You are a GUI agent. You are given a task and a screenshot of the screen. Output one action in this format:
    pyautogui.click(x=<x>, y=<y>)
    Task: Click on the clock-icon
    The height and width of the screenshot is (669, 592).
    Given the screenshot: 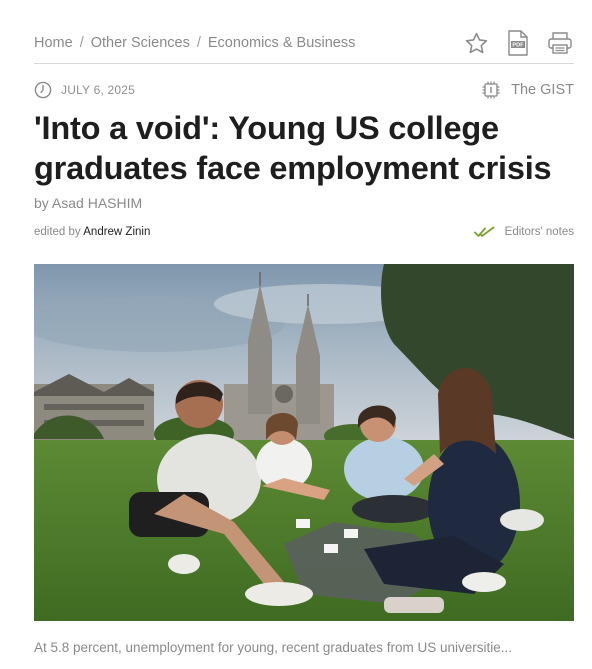 What is the action you would take?
    pyautogui.click(x=43, y=90)
    